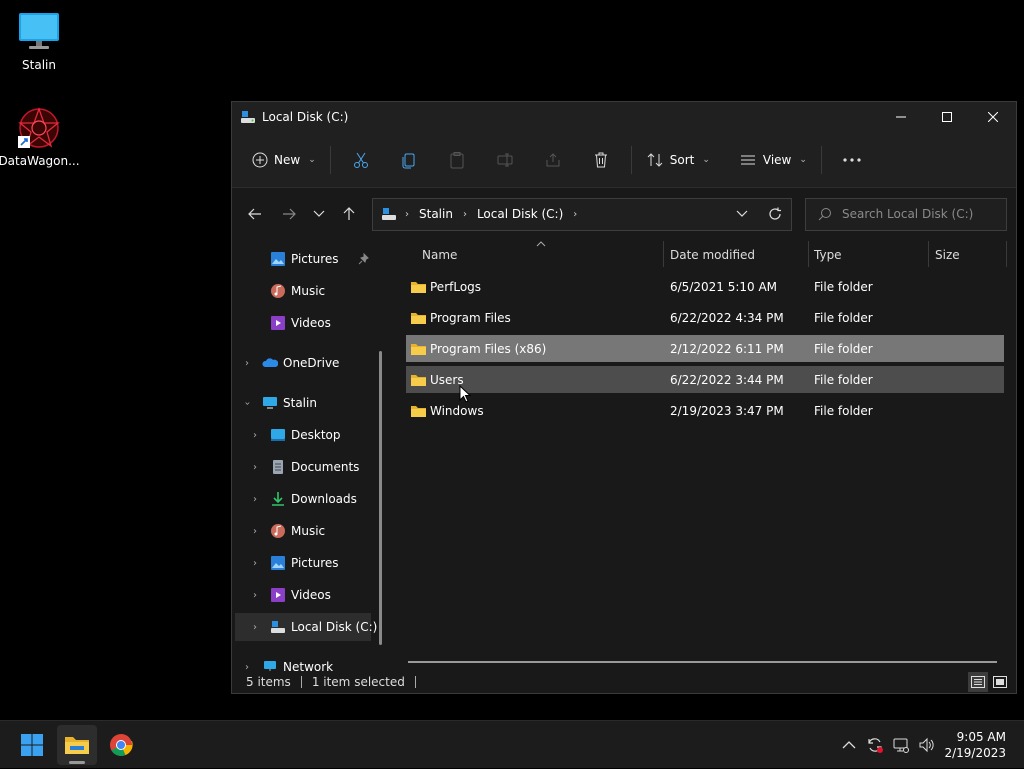 The image size is (1024, 769). Describe the element at coordinates (303, 563) in the screenshot. I see `nav-item-pictures: › Pictures` at that location.